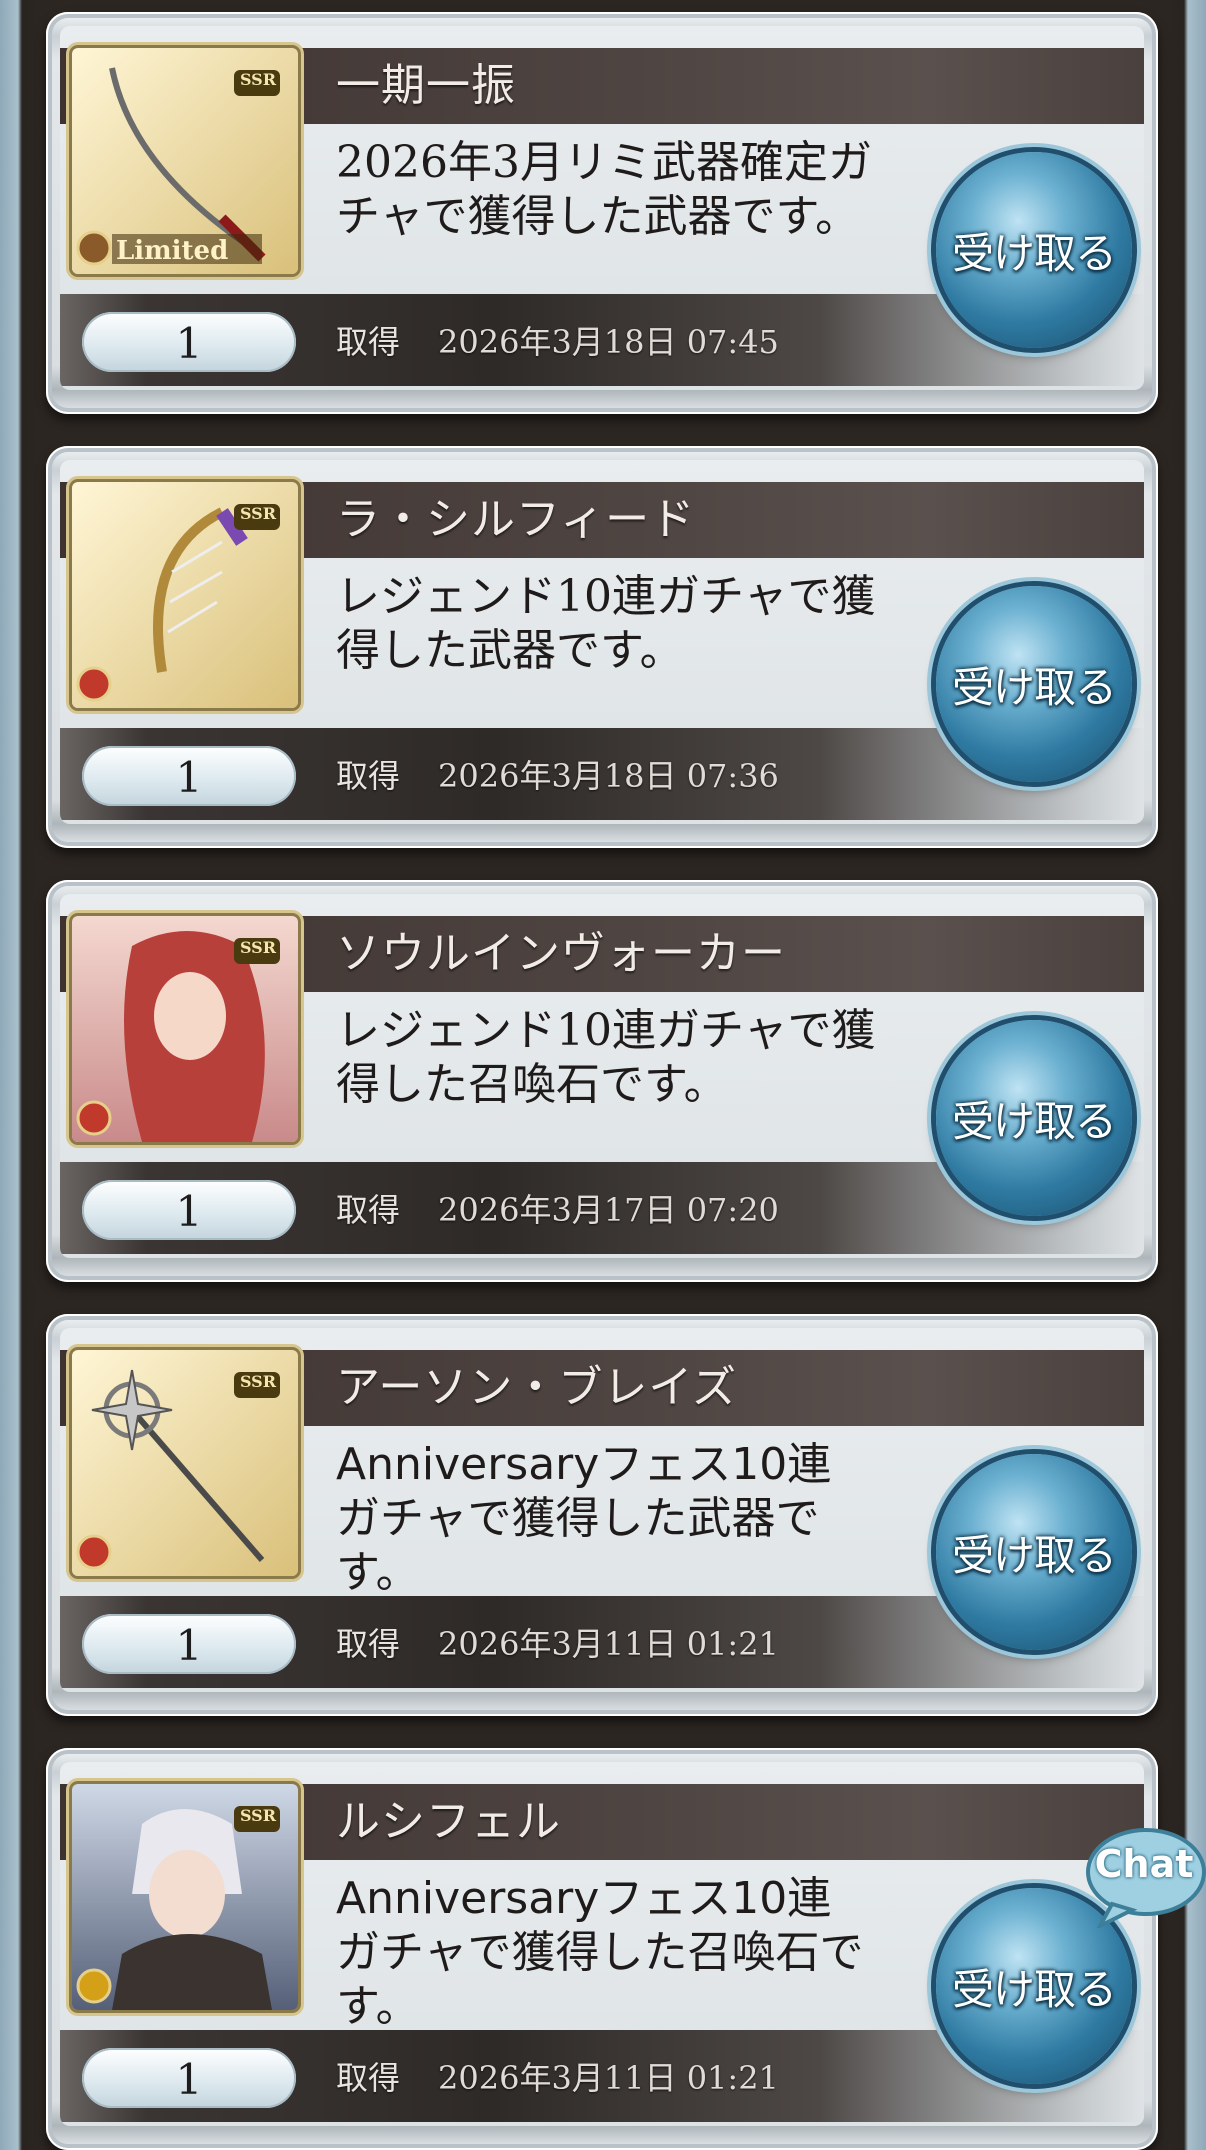  I want to click on chat-button: Chat, so click(1144, 1876).